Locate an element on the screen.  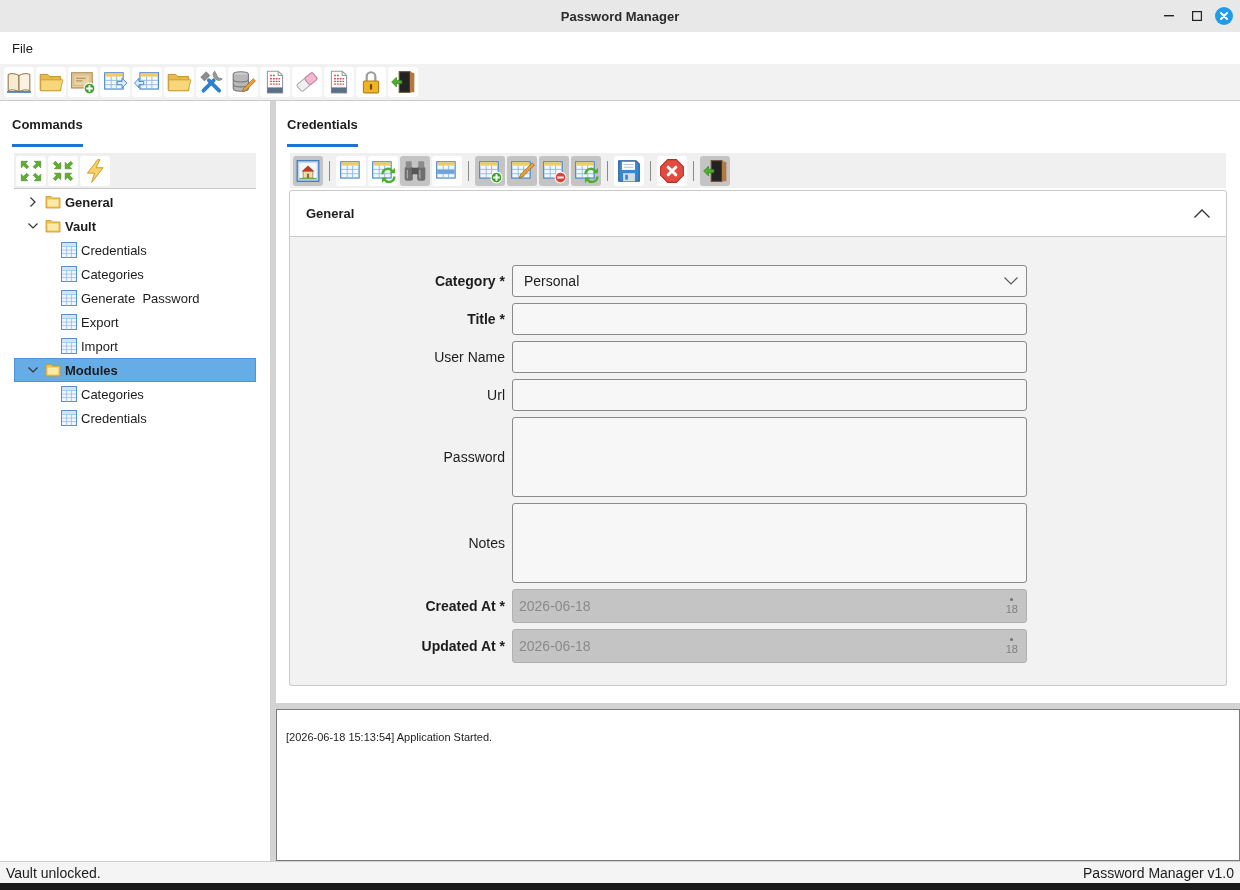
maximize-button is located at coordinates (1197, 16).